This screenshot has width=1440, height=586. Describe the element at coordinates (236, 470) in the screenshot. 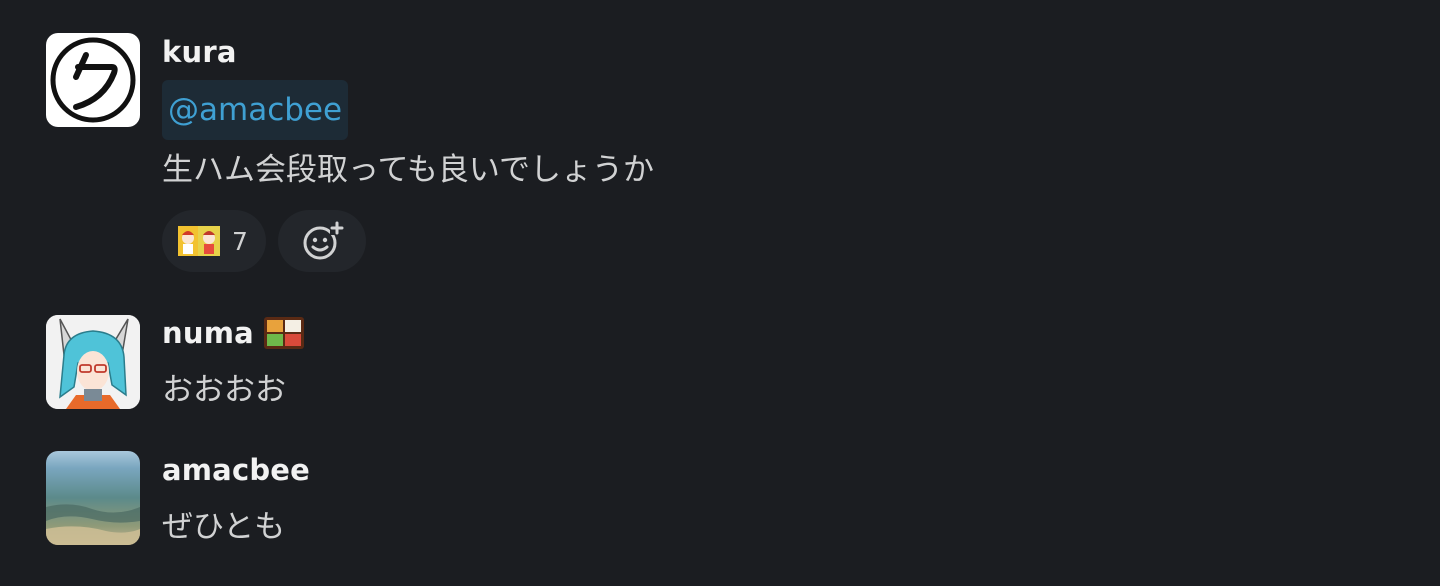

I see `username: amacbee` at that location.